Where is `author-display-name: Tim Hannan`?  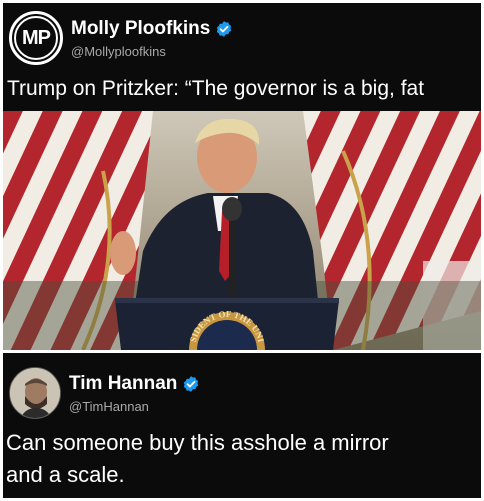
author-display-name: Tim Hannan is located at coordinates (134, 384).